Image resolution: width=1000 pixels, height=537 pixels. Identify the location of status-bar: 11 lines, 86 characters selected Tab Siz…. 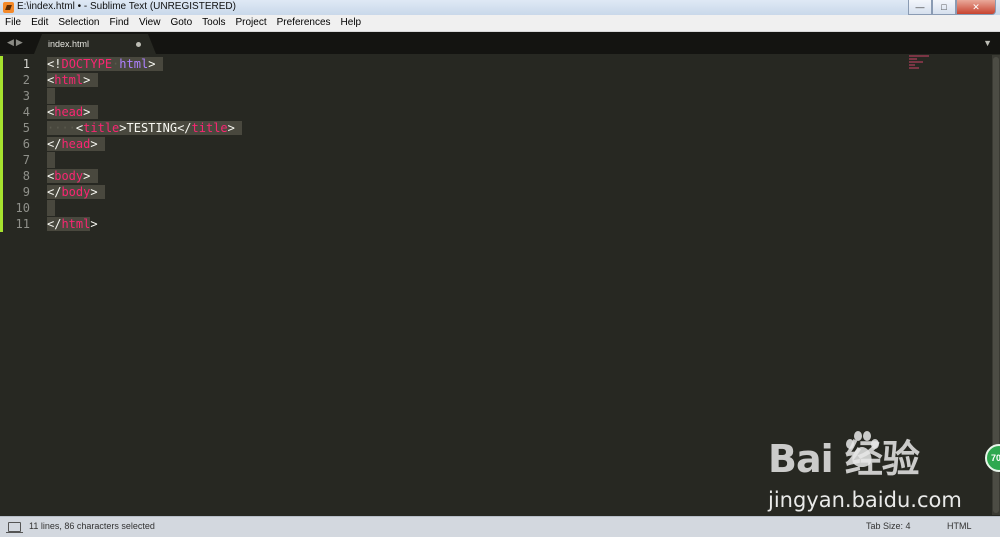
(500, 526).